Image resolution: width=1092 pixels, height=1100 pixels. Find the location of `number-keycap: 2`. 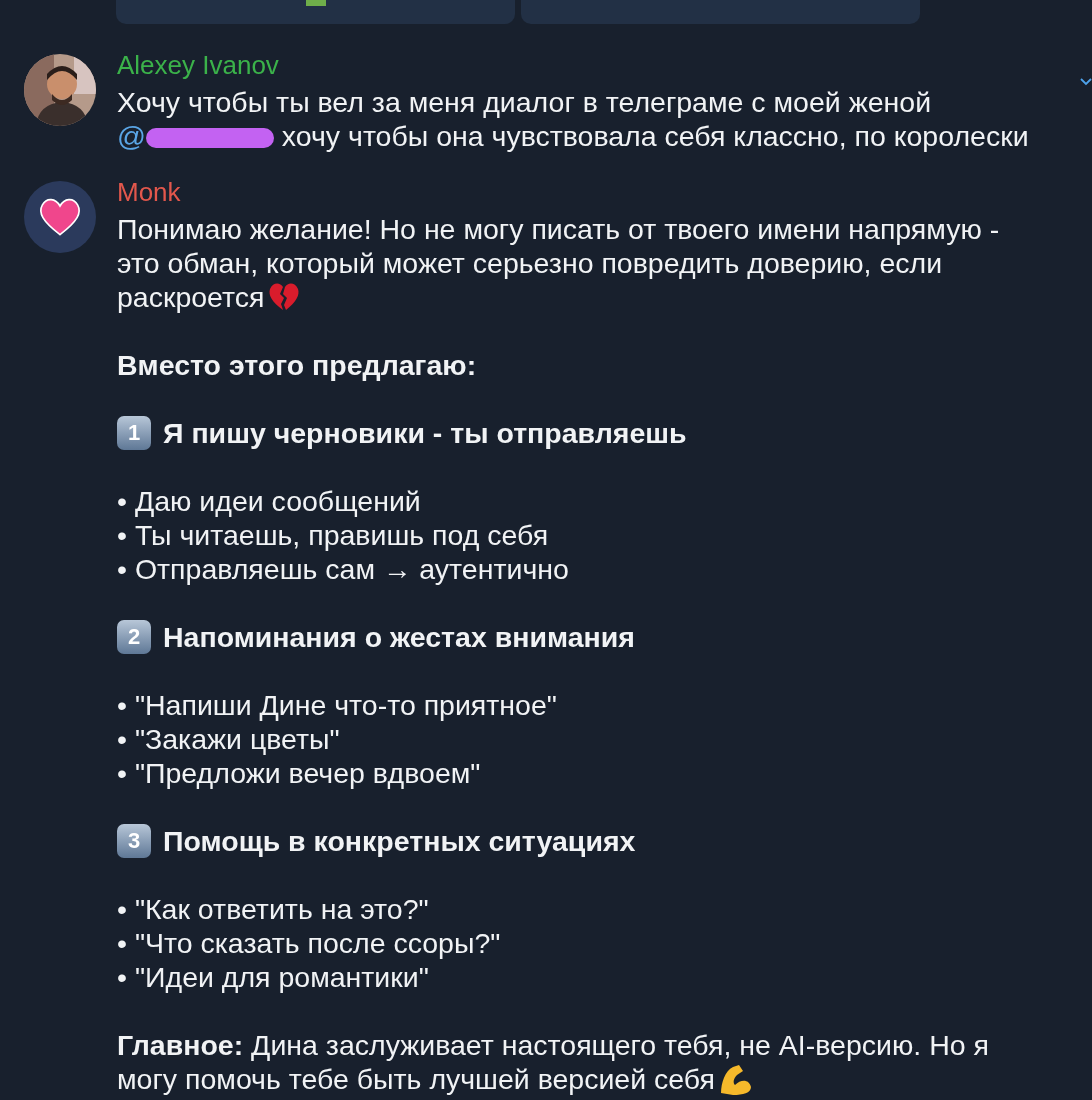

number-keycap: 2 is located at coordinates (134, 637).